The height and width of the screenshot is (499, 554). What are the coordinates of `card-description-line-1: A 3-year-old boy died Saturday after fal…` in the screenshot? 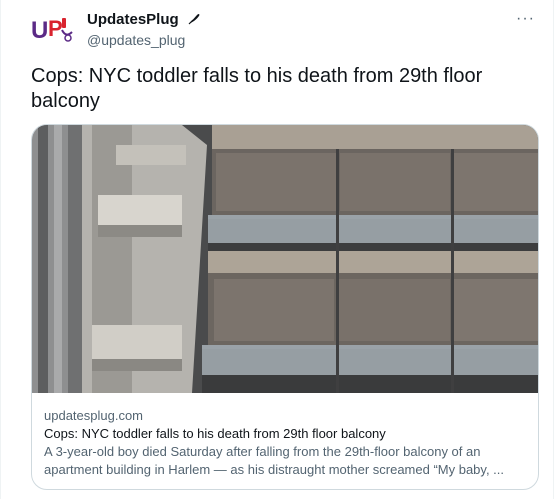 It's located at (262, 451).